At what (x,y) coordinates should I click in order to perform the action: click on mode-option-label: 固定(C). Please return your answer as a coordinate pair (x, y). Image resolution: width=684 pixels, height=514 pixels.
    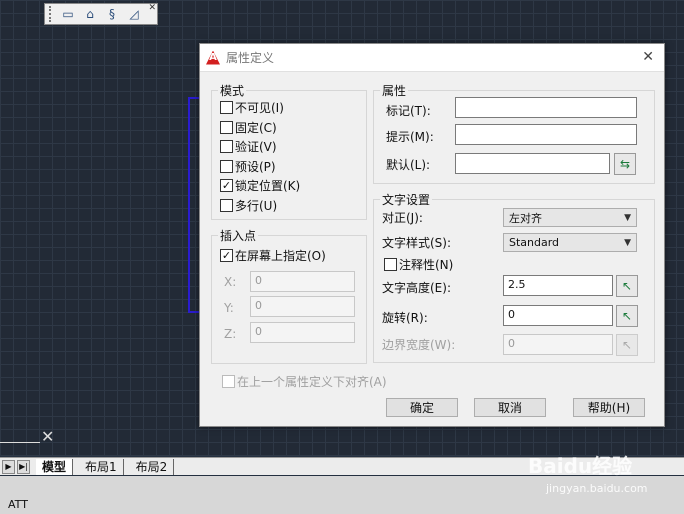
    Looking at the image, I should click on (256, 127).